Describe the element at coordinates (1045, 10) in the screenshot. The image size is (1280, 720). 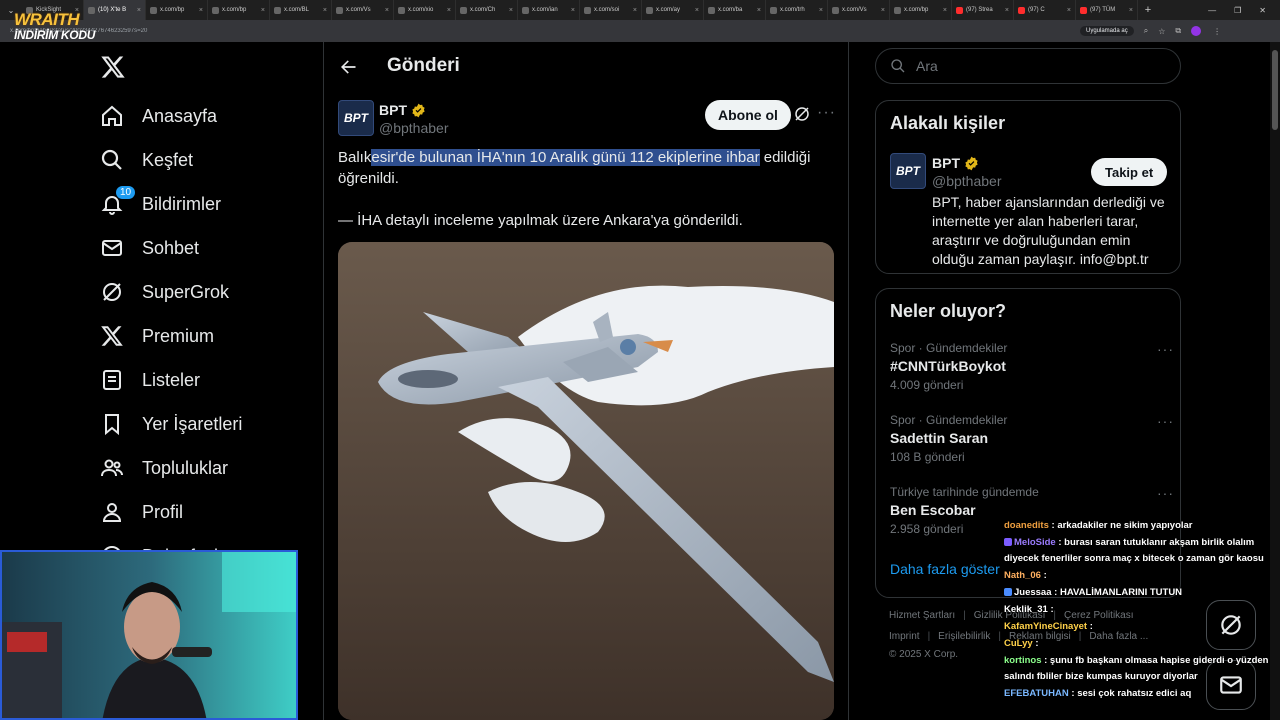
I see `browser-tab: (97) C ×` at that location.